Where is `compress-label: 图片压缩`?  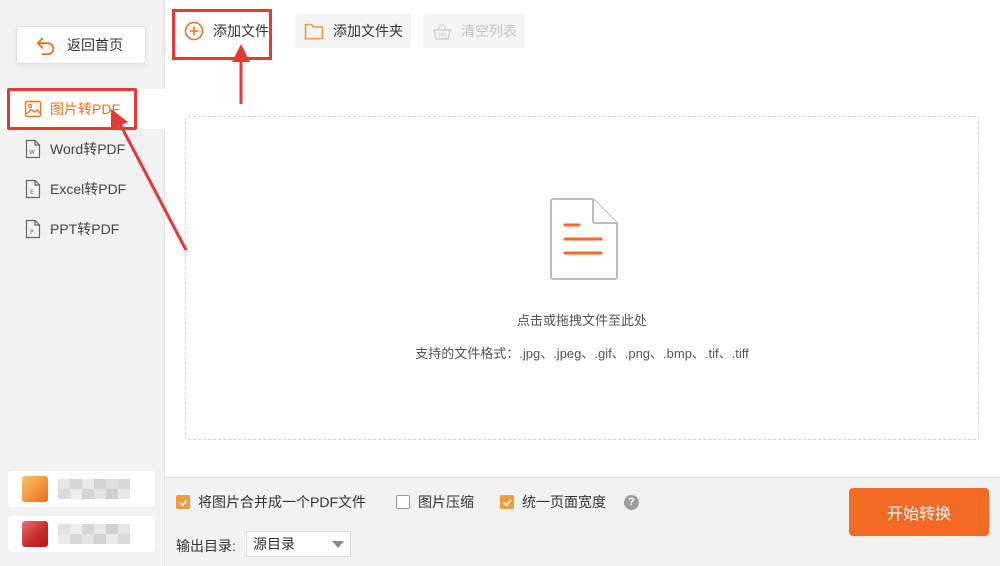
compress-label: 图片压缩 is located at coordinates (446, 502).